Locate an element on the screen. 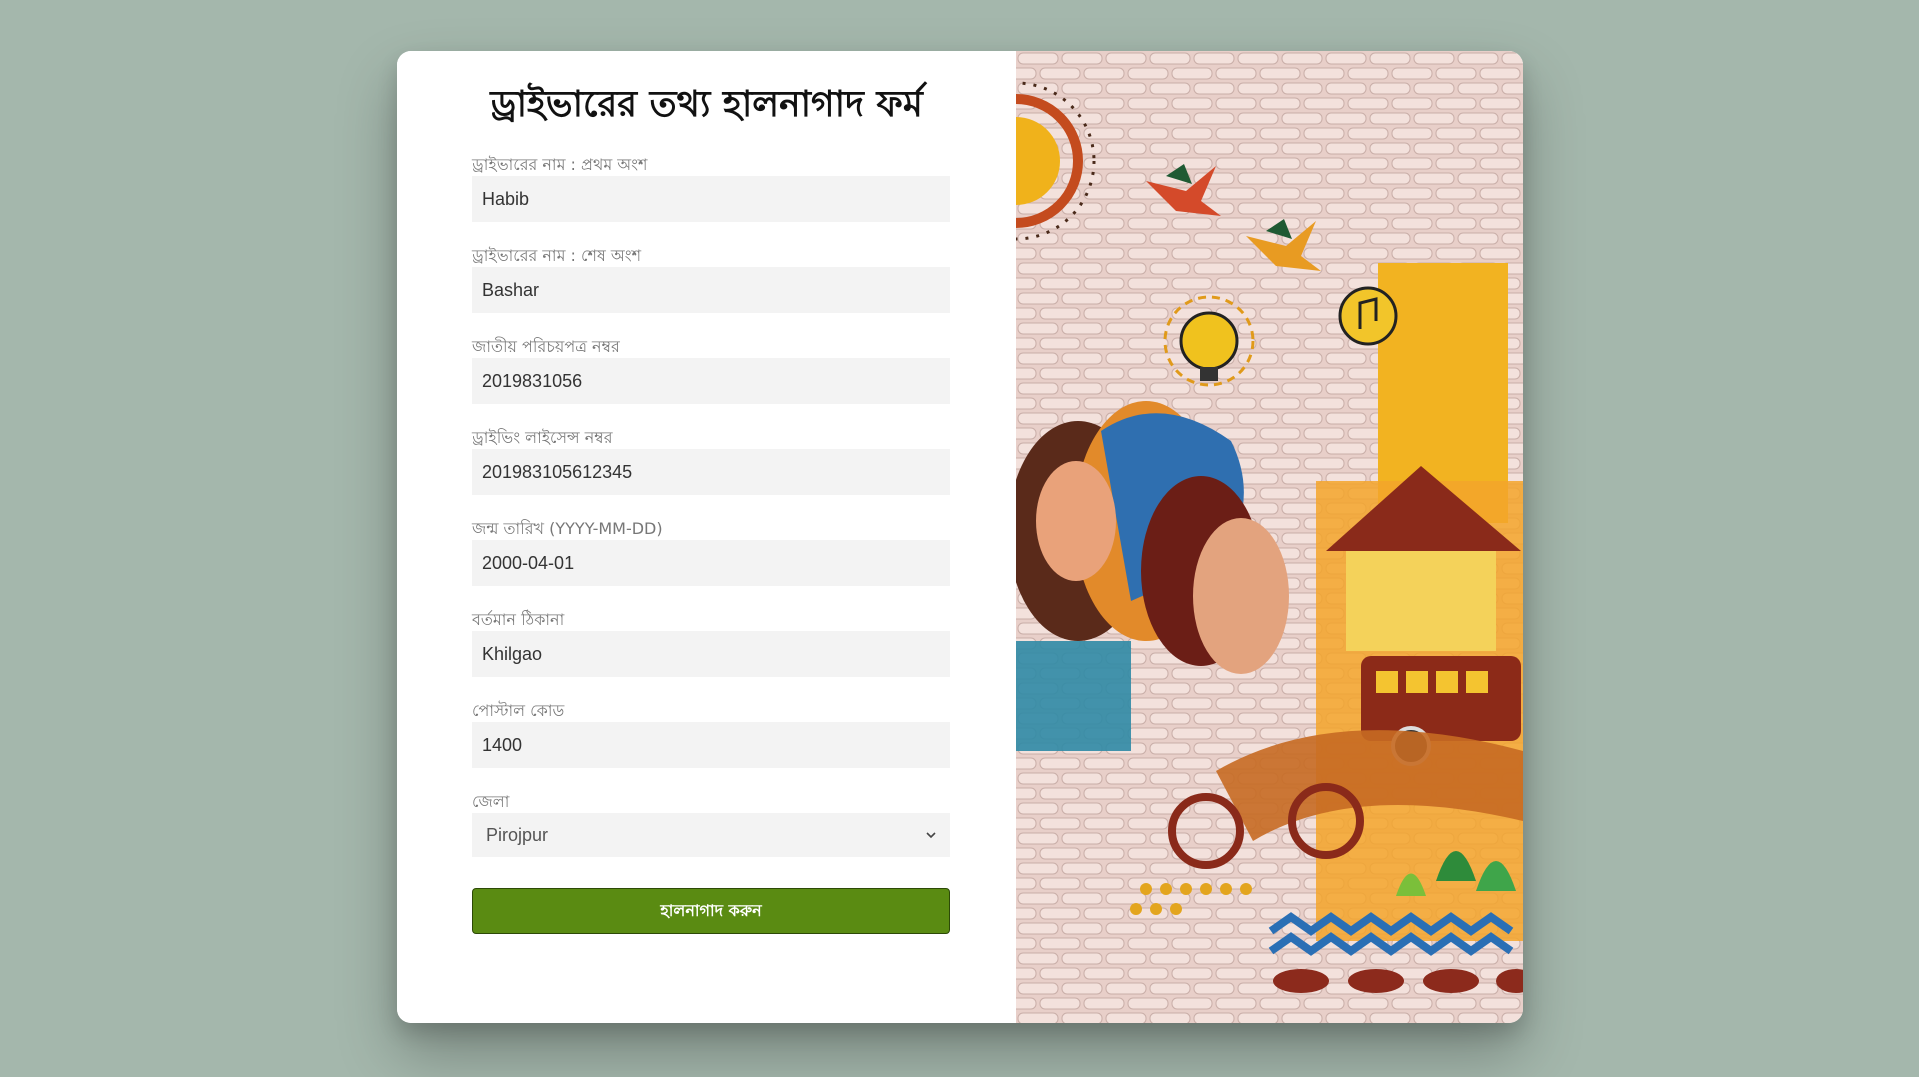 This screenshot has height=1077, width=1919. last-name-field: ড্রাইভারের নাম : শেষ অংশ is located at coordinates (711, 279).